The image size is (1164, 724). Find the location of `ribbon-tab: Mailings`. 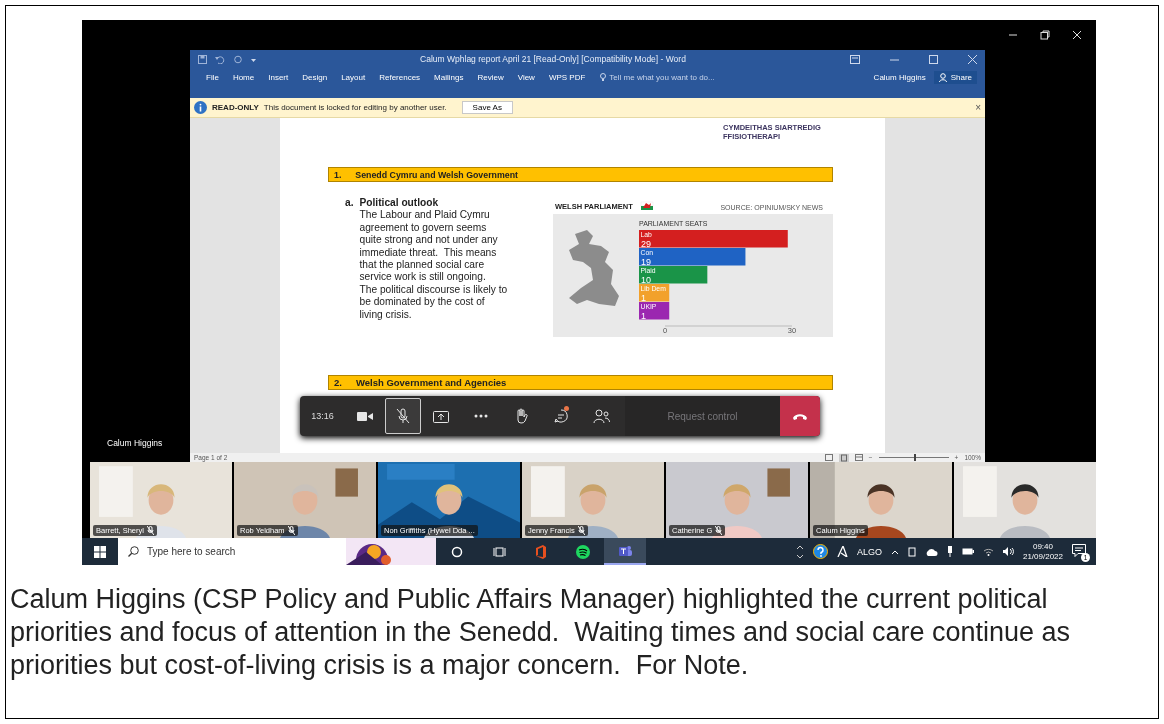

ribbon-tab: Mailings is located at coordinates (449, 77).